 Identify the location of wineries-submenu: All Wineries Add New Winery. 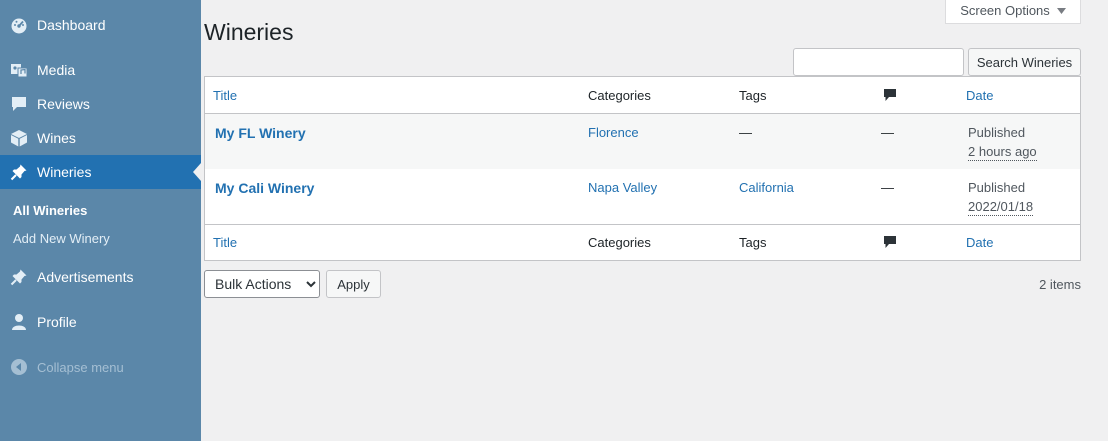
(100, 224).